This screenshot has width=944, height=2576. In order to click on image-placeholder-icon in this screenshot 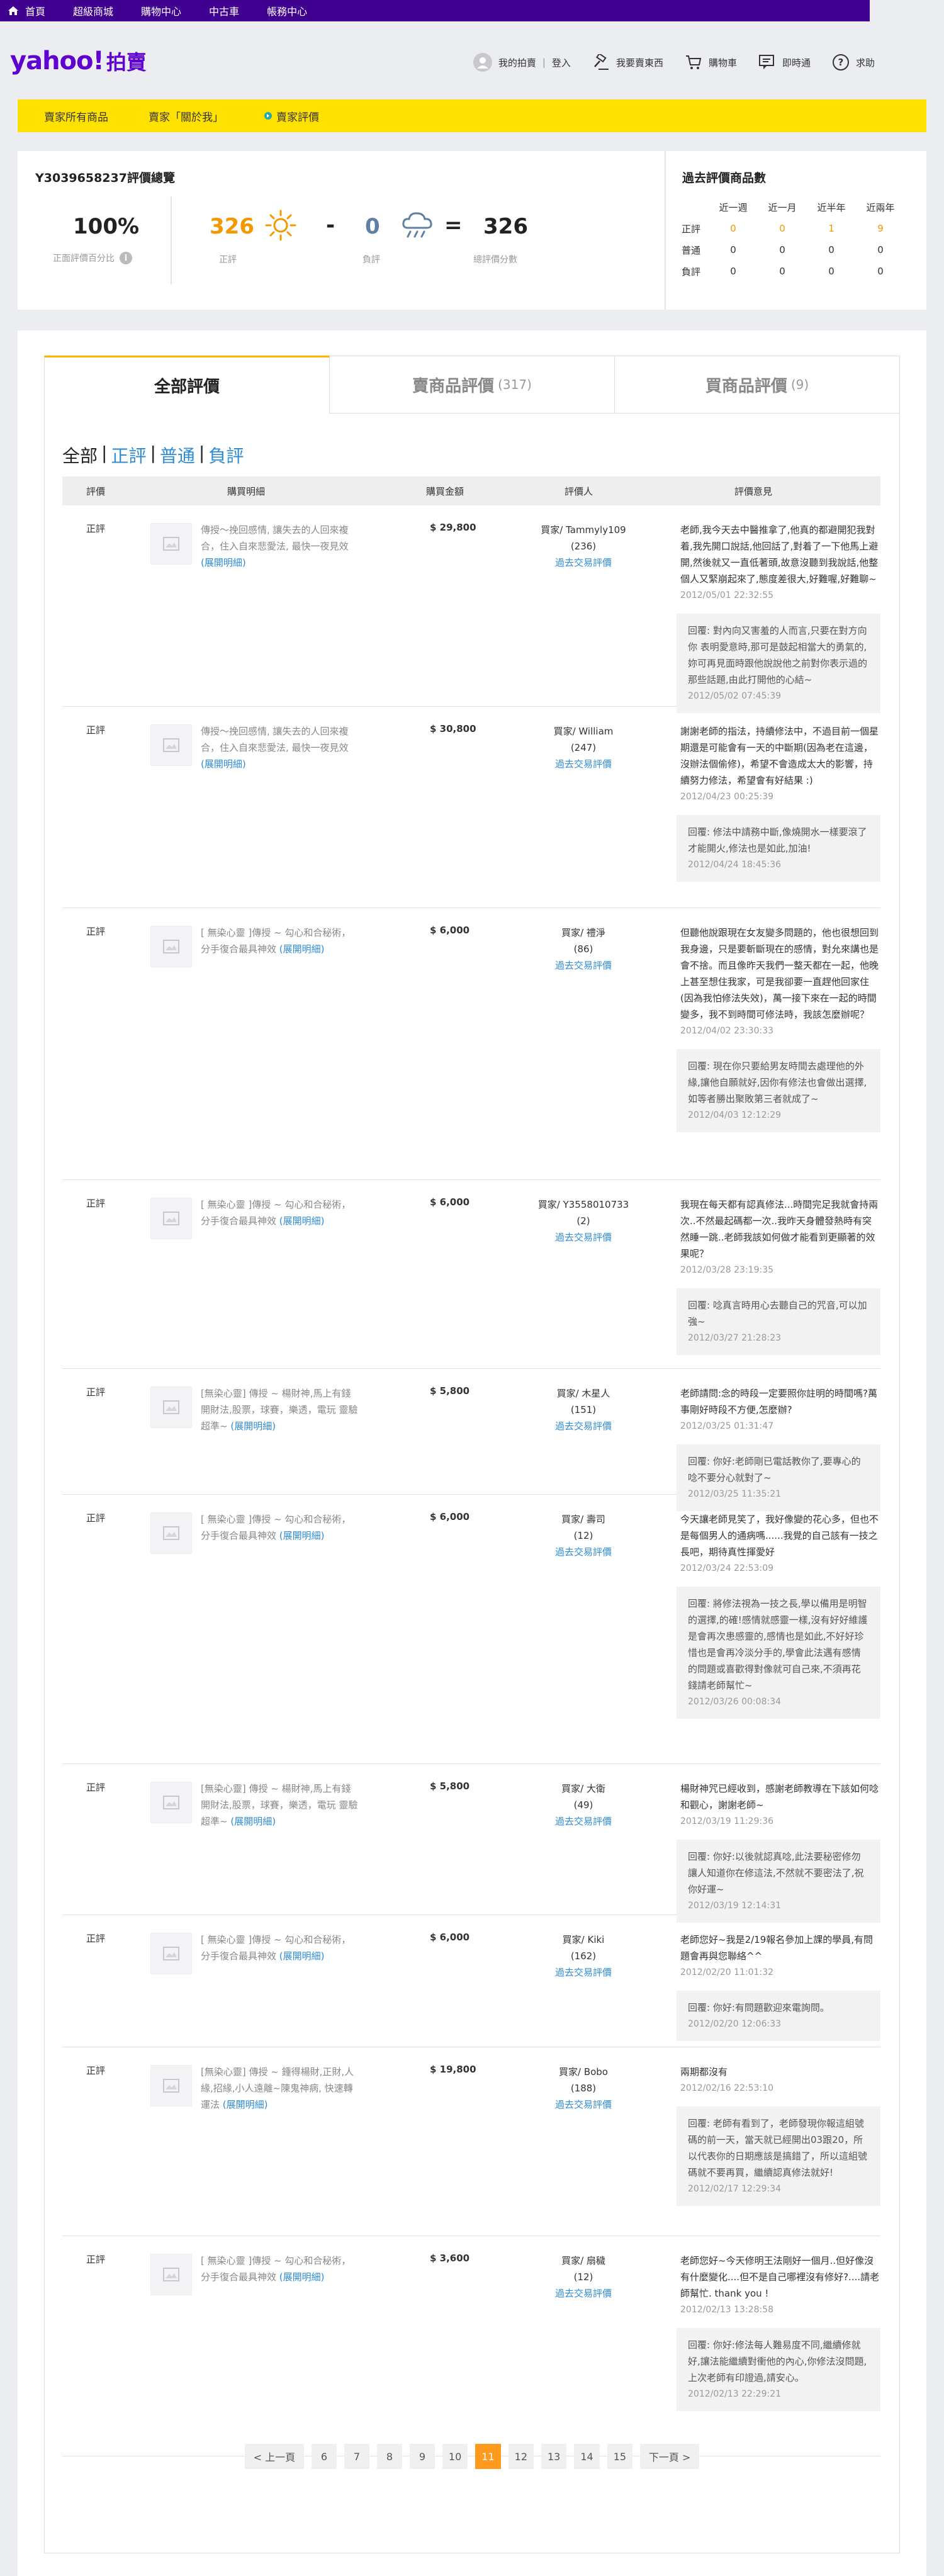, I will do `click(171, 946)`.